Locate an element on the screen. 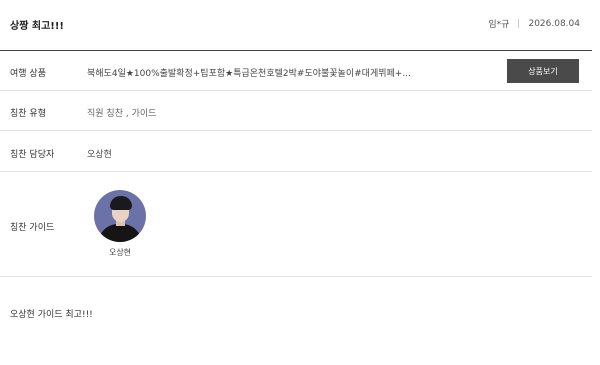 This screenshot has width=600, height=365. praise-type-value: 직원 칭찬 , 가이드 is located at coordinates (122, 114).